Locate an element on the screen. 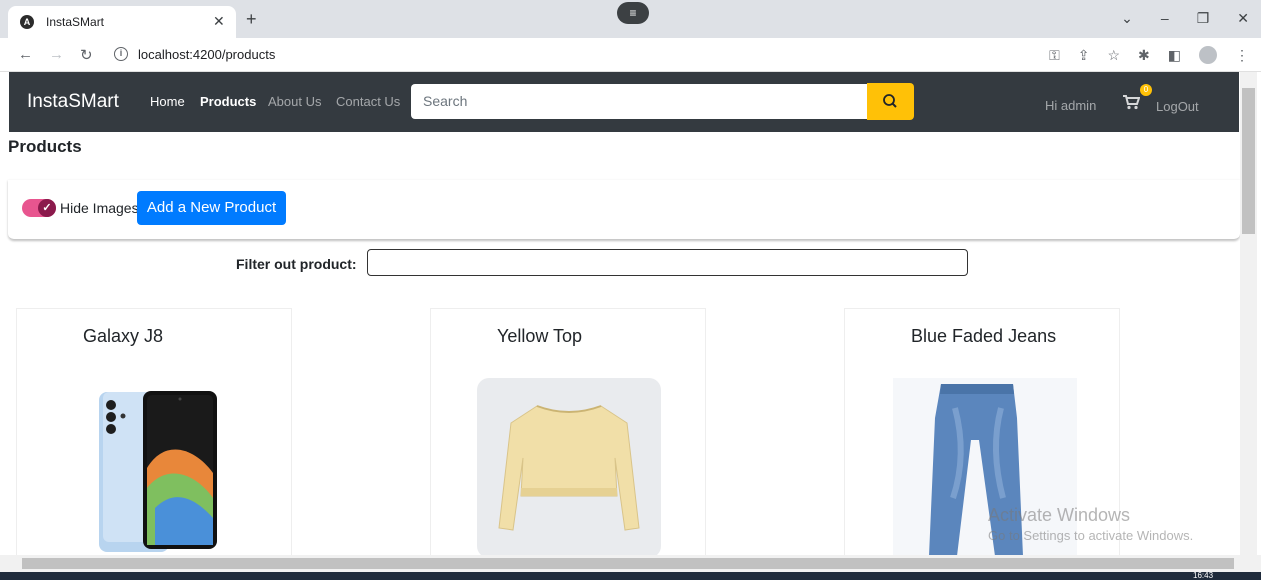  browser-actions: ⚿ ⇪ ☆ ✱ ◧ ⋮ is located at coordinates (1149, 55).